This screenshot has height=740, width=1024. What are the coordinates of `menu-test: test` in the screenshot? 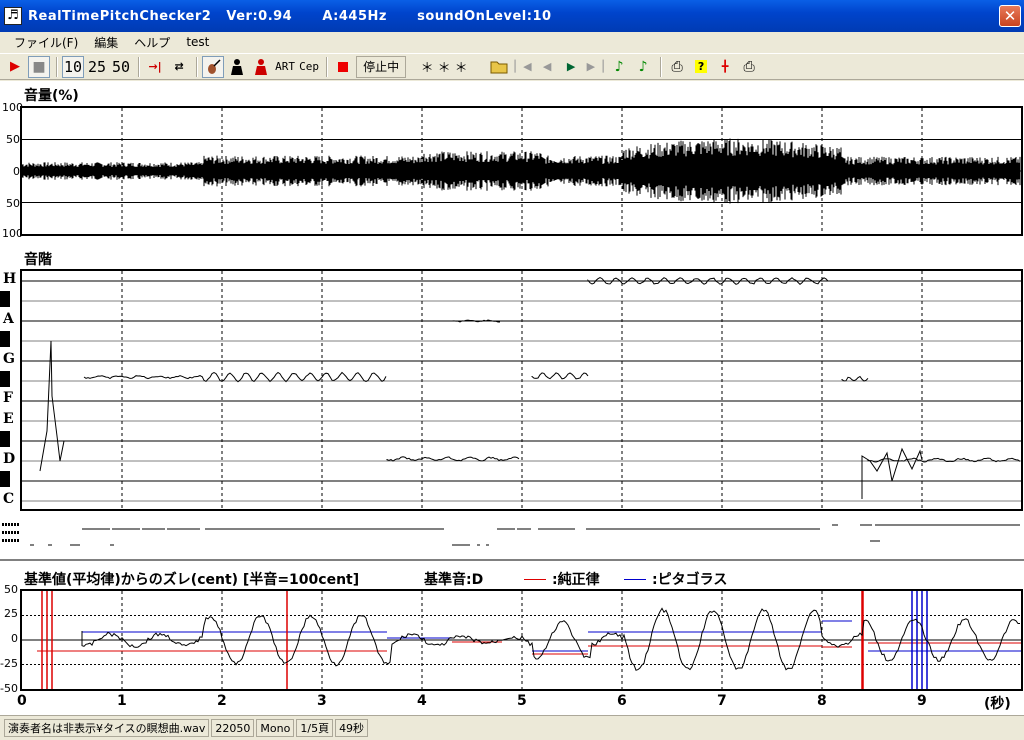 It's located at (197, 42).